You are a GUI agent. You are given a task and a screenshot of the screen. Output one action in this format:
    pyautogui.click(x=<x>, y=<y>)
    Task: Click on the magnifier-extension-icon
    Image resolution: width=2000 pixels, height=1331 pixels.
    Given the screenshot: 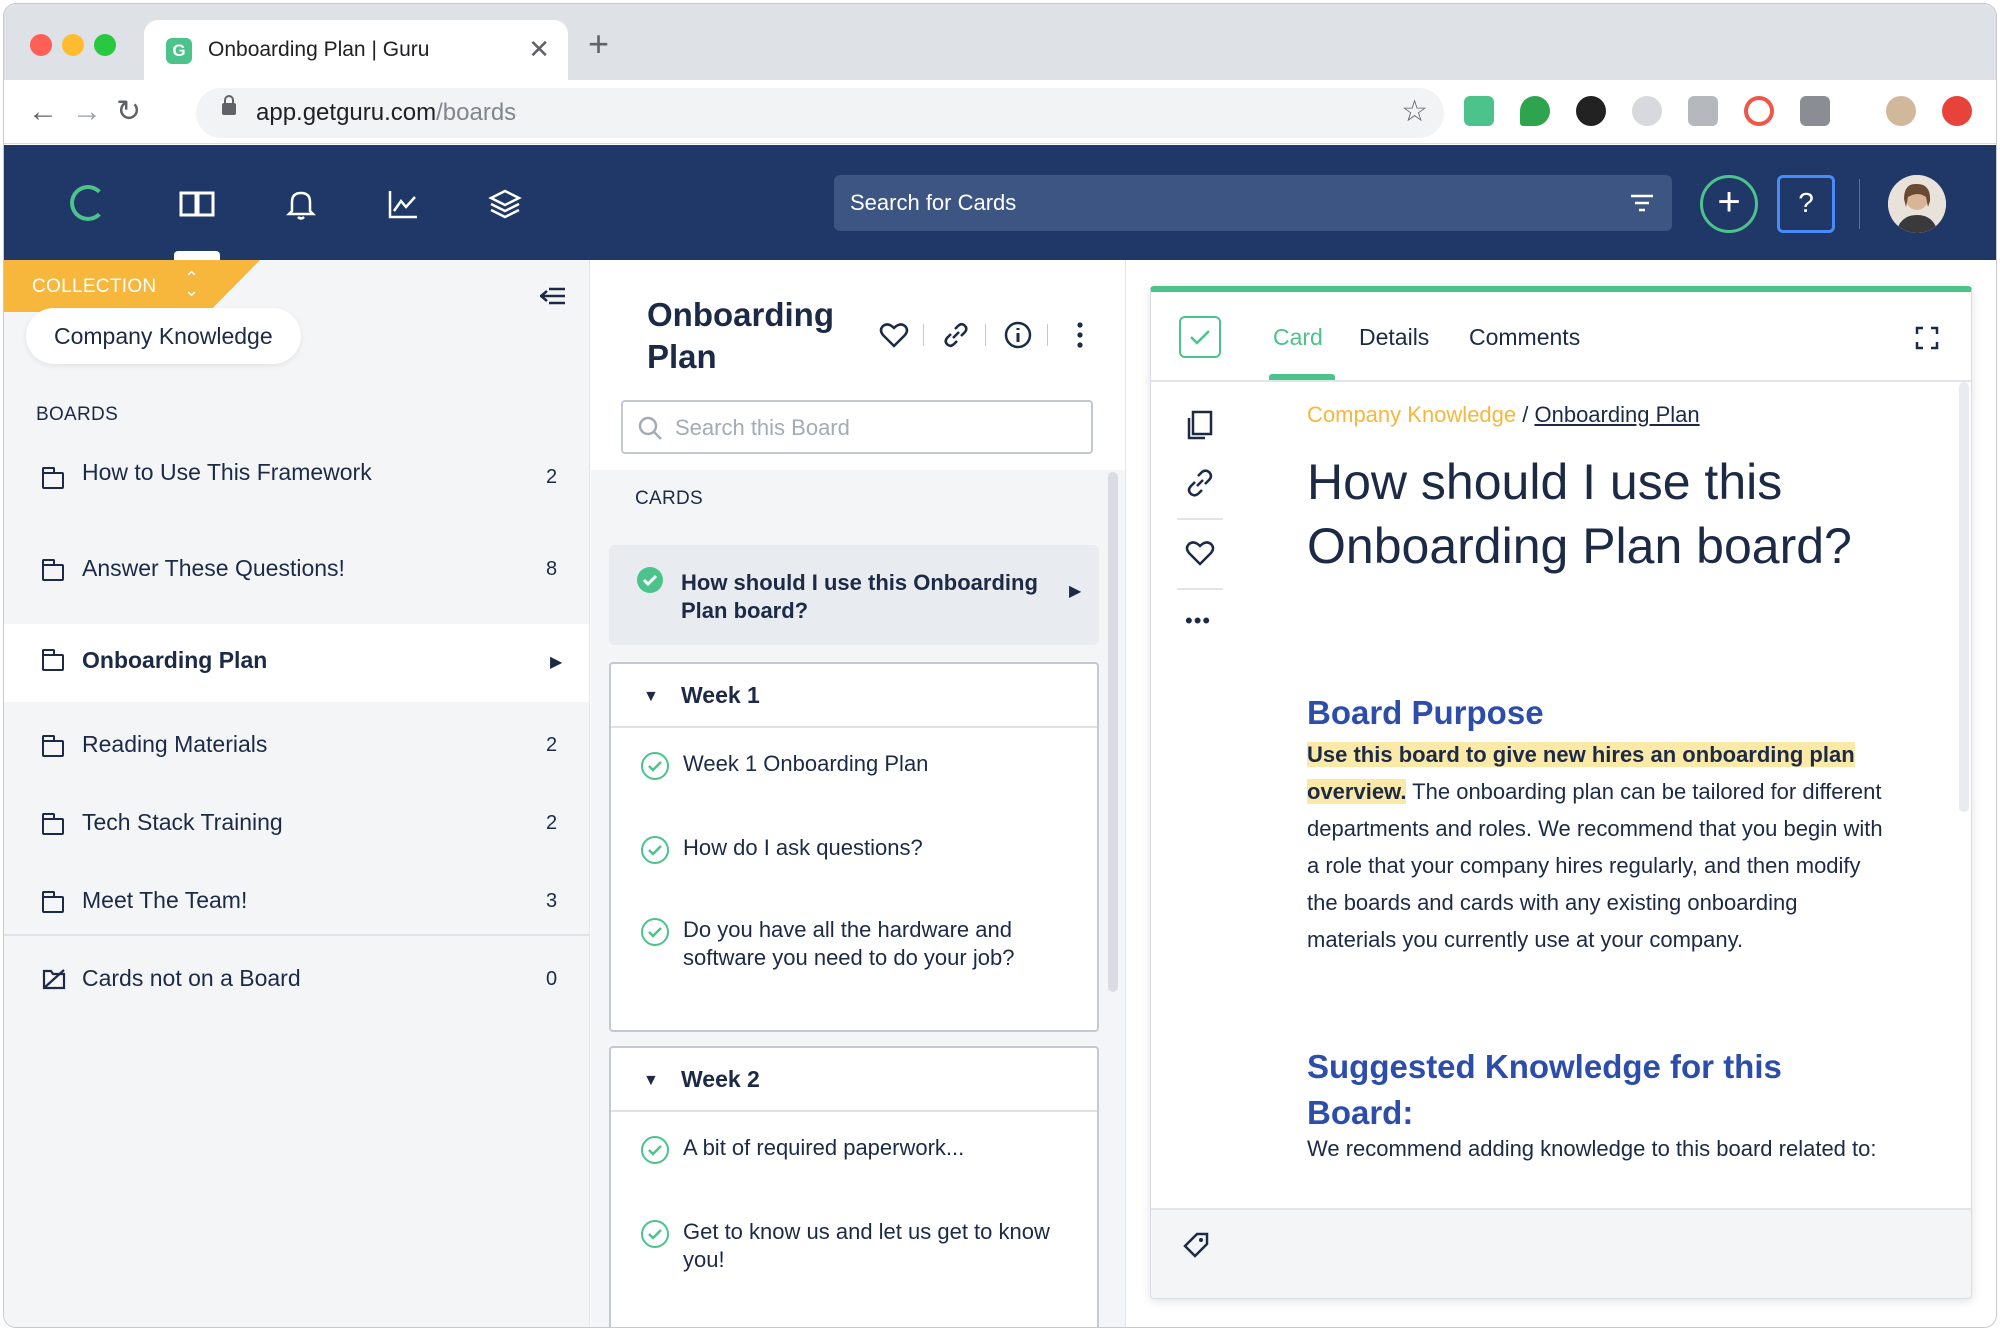 What is the action you would take?
    pyautogui.click(x=1591, y=111)
    